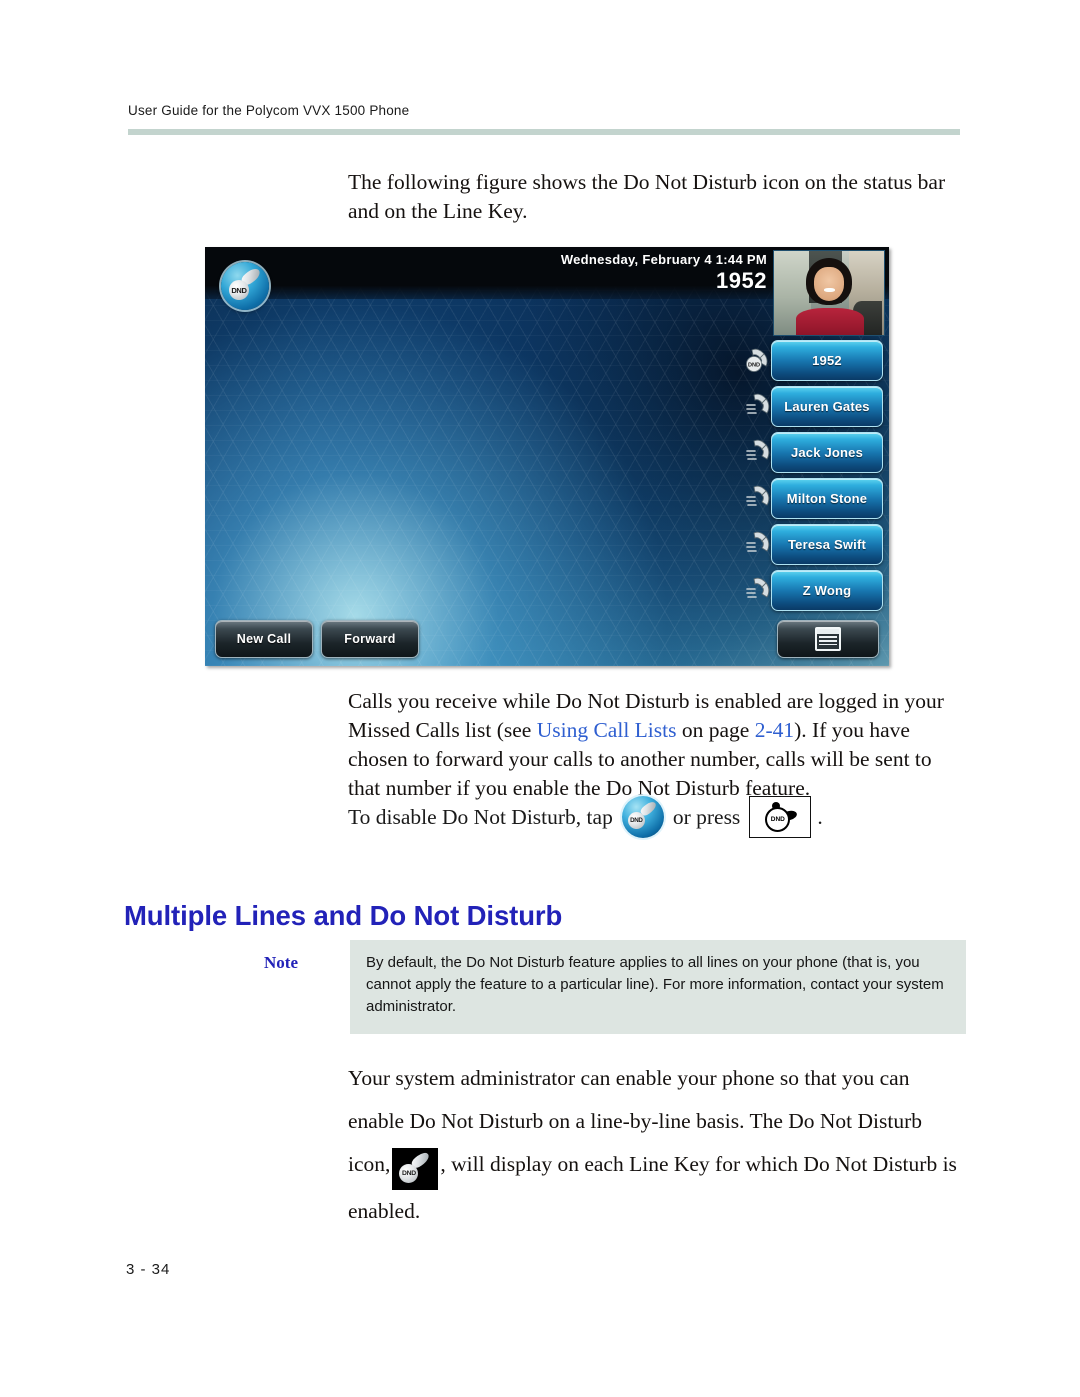  What do you see at coordinates (544, 132) in the screenshot?
I see `header-rule` at bounding box center [544, 132].